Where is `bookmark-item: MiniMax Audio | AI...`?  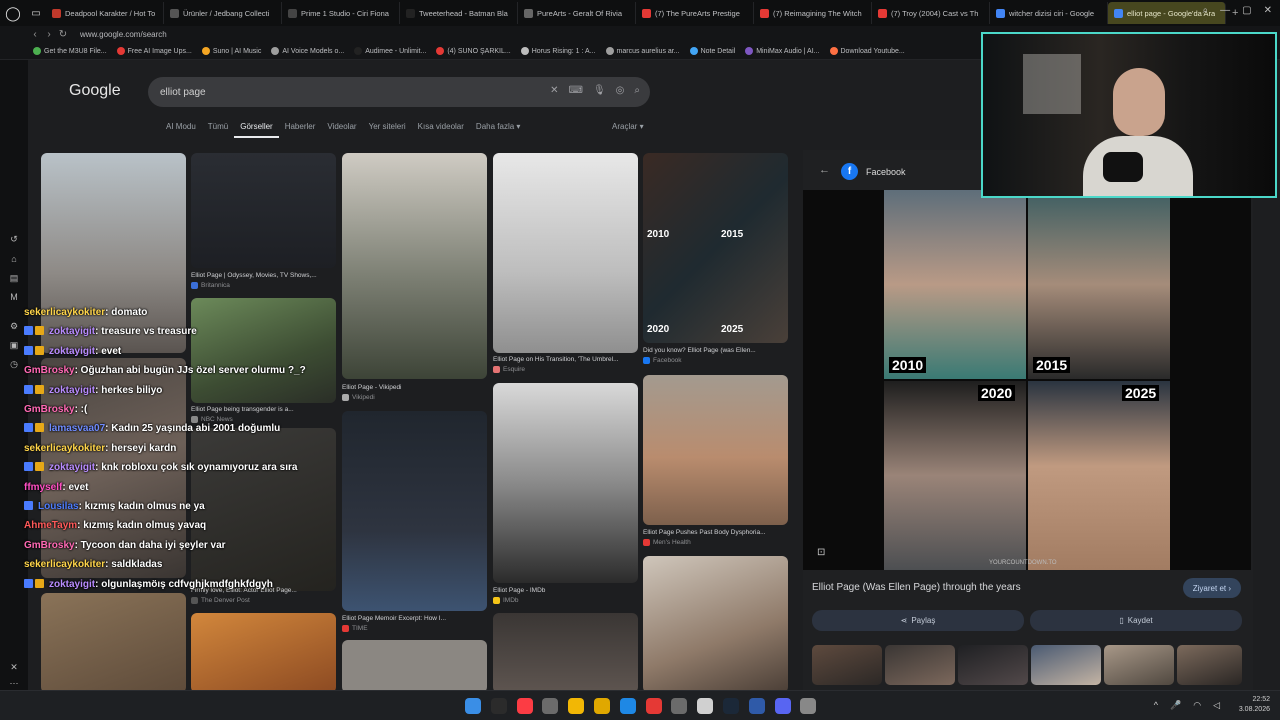 bookmark-item: MiniMax Audio | AI... is located at coordinates (782, 51).